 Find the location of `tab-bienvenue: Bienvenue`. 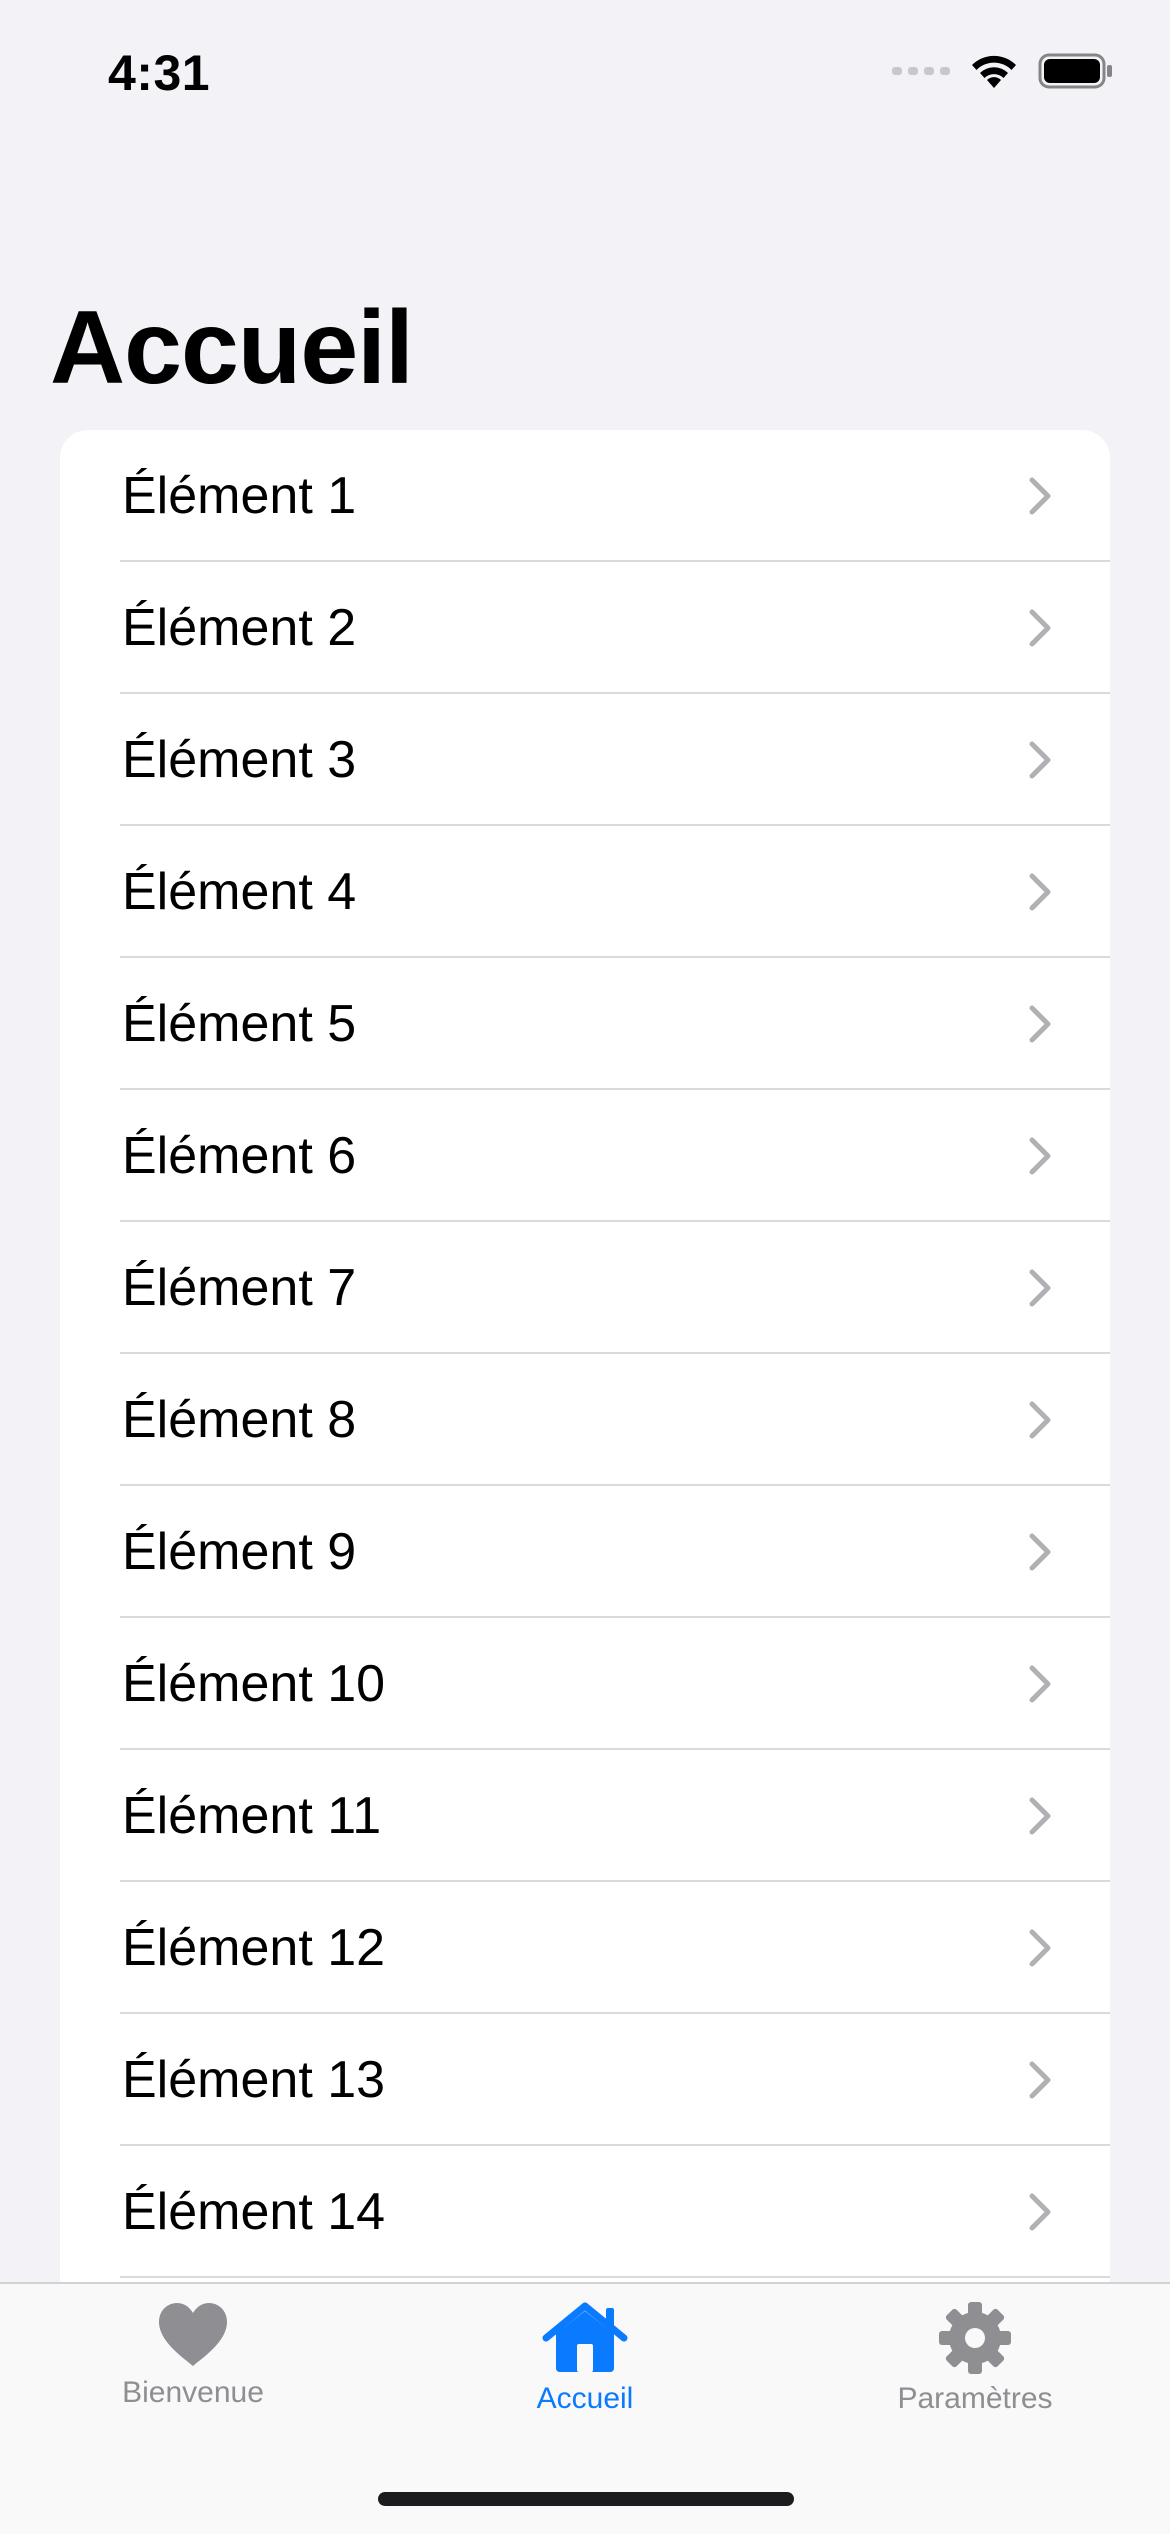

tab-bienvenue: Bienvenue is located at coordinates (193, 2355).